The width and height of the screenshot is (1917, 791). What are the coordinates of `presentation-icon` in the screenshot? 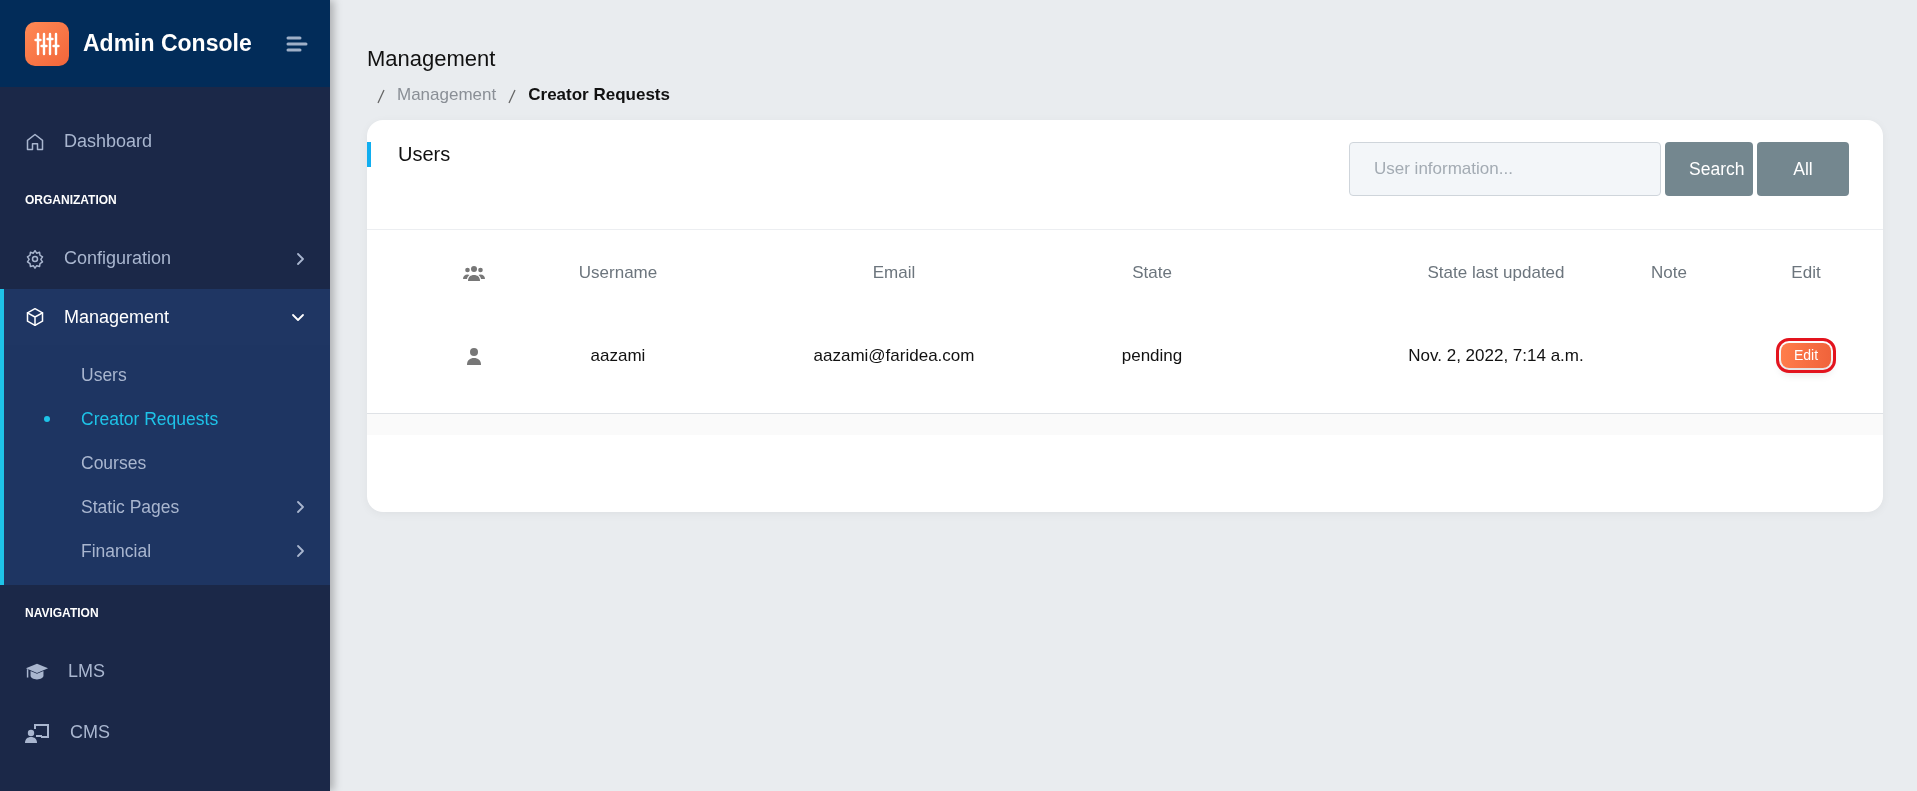 It's located at (38, 732).